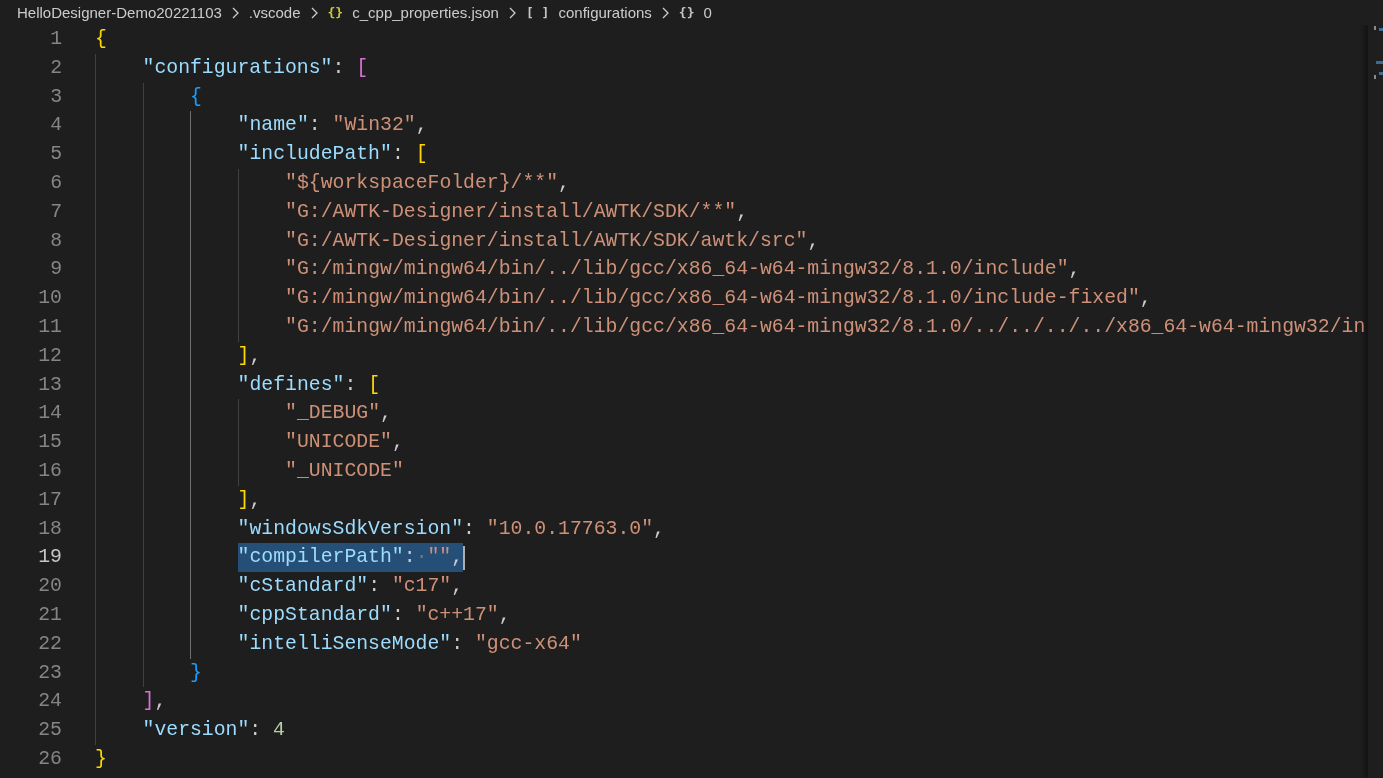  What do you see at coordinates (49, 529) in the screenshot?
I see `line-number: 18` at bounding box center [49, 529].